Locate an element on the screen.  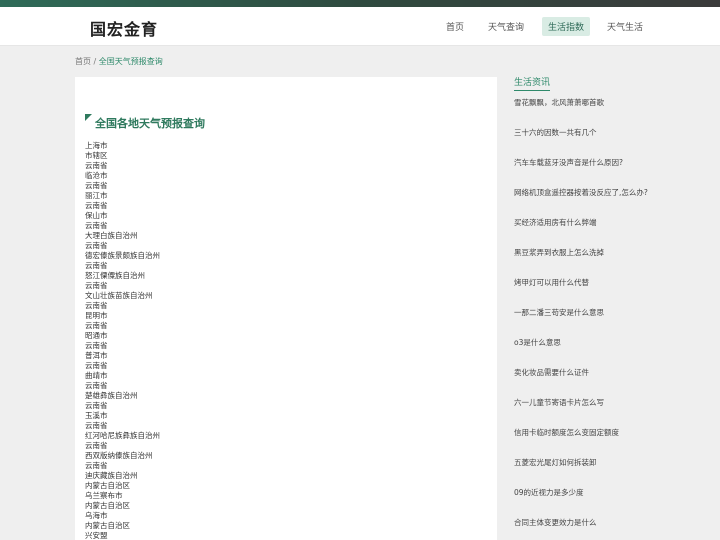
region-list-item: 西双版纳傣族自治州 is located at coordinates (122, 456).